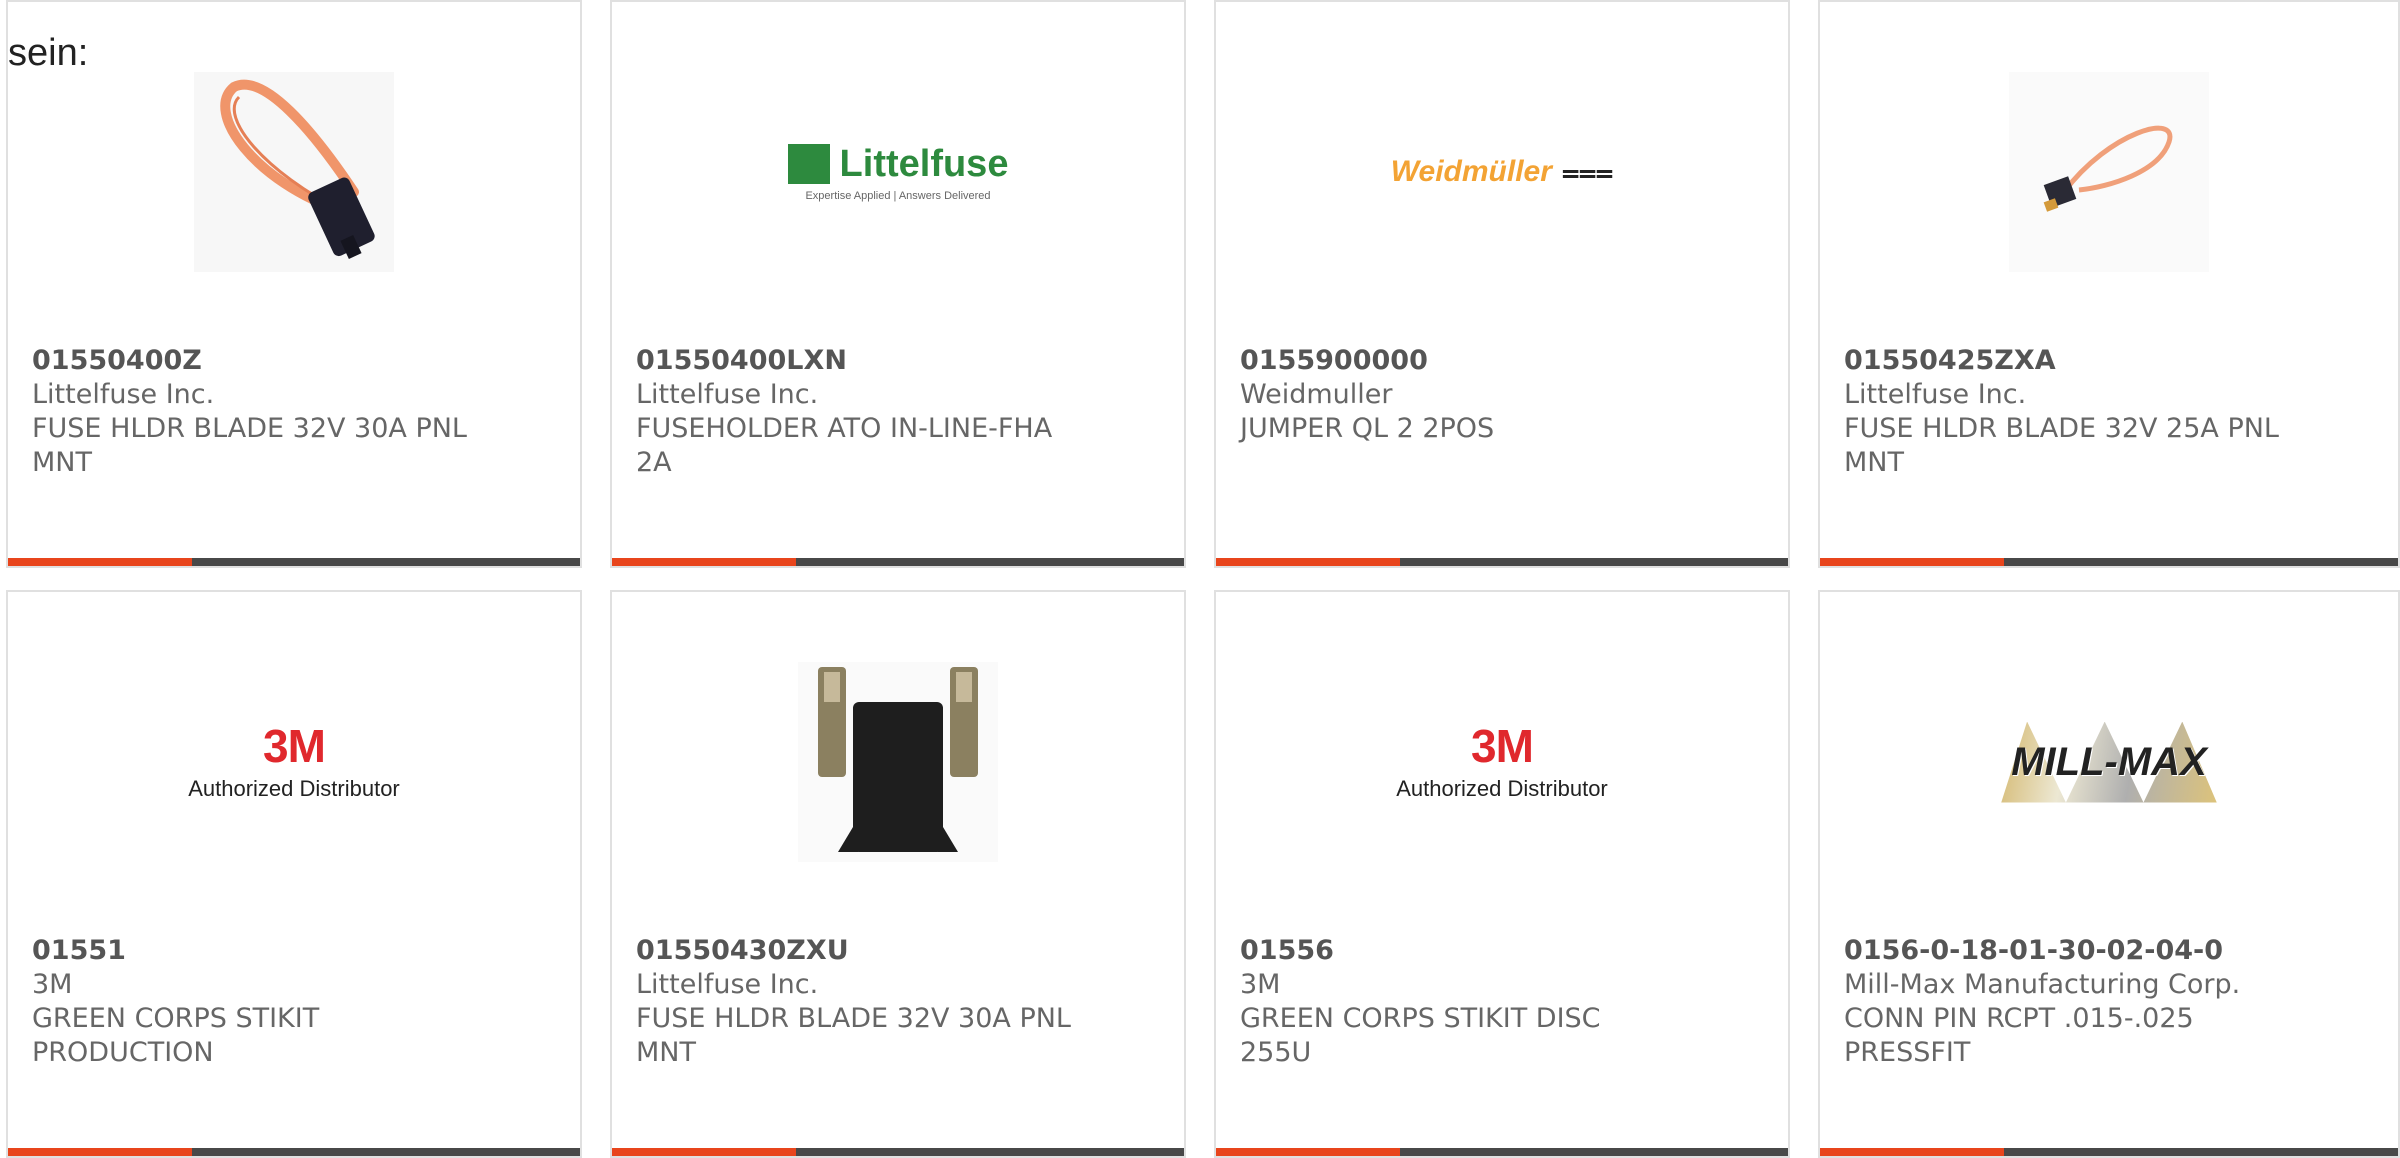 The width and height of the screenshot is (2400, 1158). I want to click on part-number: 01550400LXN, so click(898, 361).